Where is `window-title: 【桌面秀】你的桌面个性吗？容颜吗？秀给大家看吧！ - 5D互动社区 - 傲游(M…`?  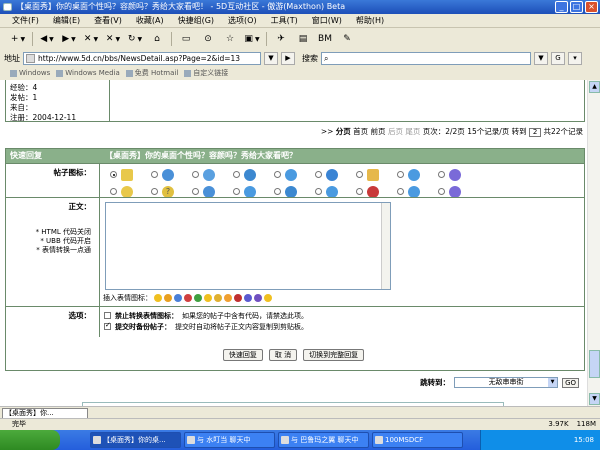 window-title: 【桌面秀】你的桌面个性吗？容颜吗？秀给大家看吧！ - 5D互动社区 - 傲游(M… is located at coordinates (181, 6).